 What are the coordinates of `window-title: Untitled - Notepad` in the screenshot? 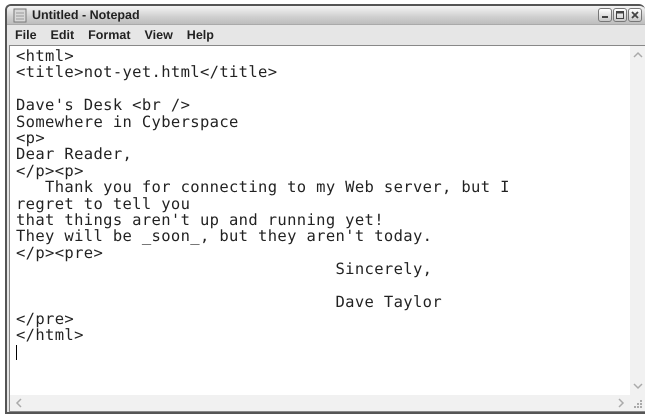 It's located at (86, 15).